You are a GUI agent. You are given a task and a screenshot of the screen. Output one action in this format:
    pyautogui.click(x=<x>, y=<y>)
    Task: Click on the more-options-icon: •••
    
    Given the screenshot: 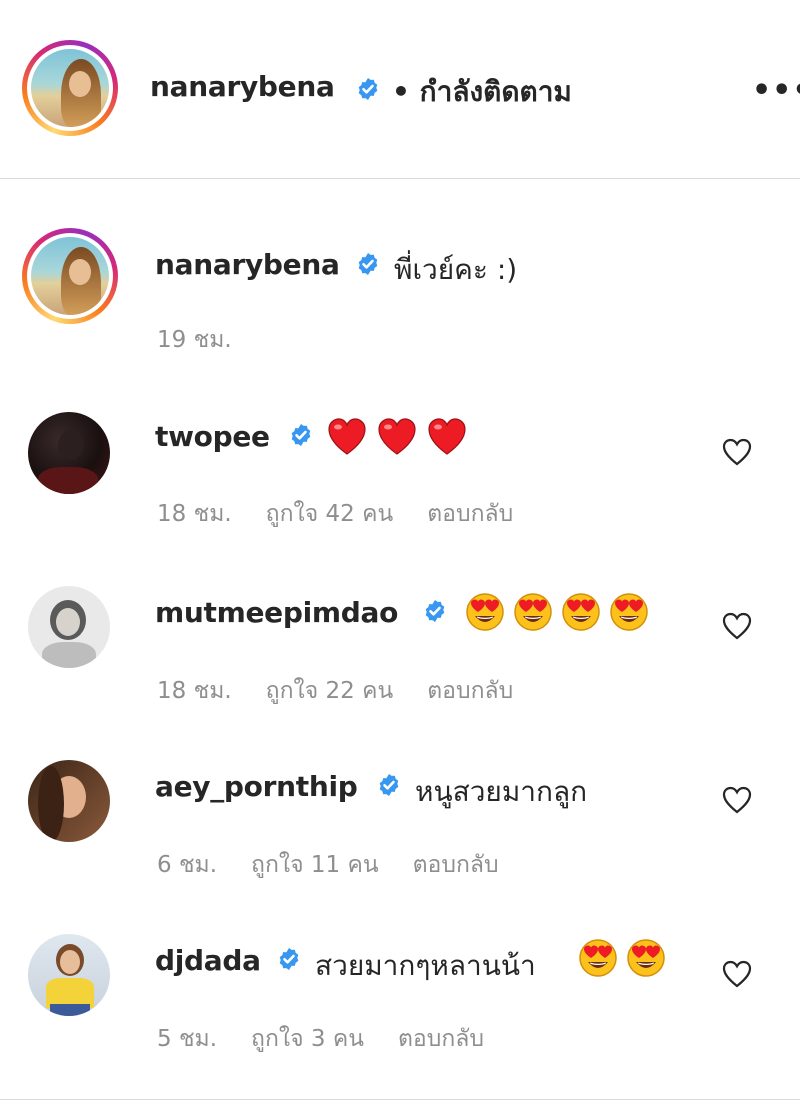 What is the action you would take?
    pyautogui.click(x=776, y=90)
    